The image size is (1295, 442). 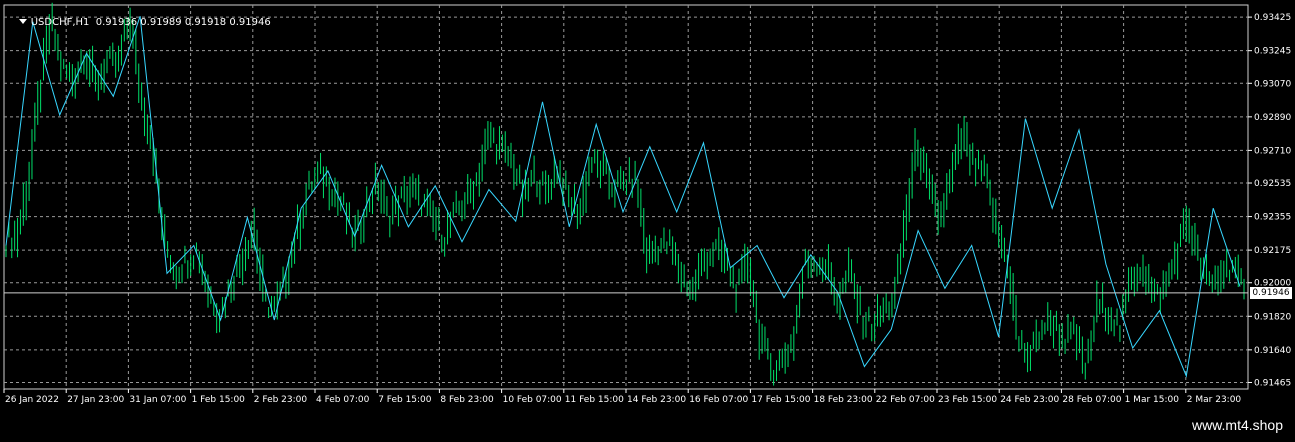 I want to click on price-tick-label: 0.92175, so click(x=1272, y=251).